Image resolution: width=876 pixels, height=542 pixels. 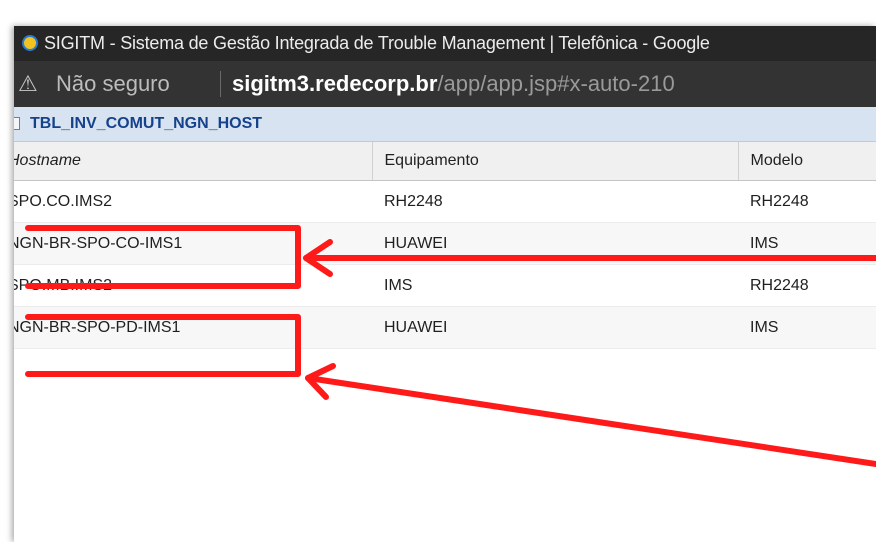 I want to click on table-row: NGN-BR-SPO-PD-IMS1 HUAWEI IMS, so click(x=445, y=327).